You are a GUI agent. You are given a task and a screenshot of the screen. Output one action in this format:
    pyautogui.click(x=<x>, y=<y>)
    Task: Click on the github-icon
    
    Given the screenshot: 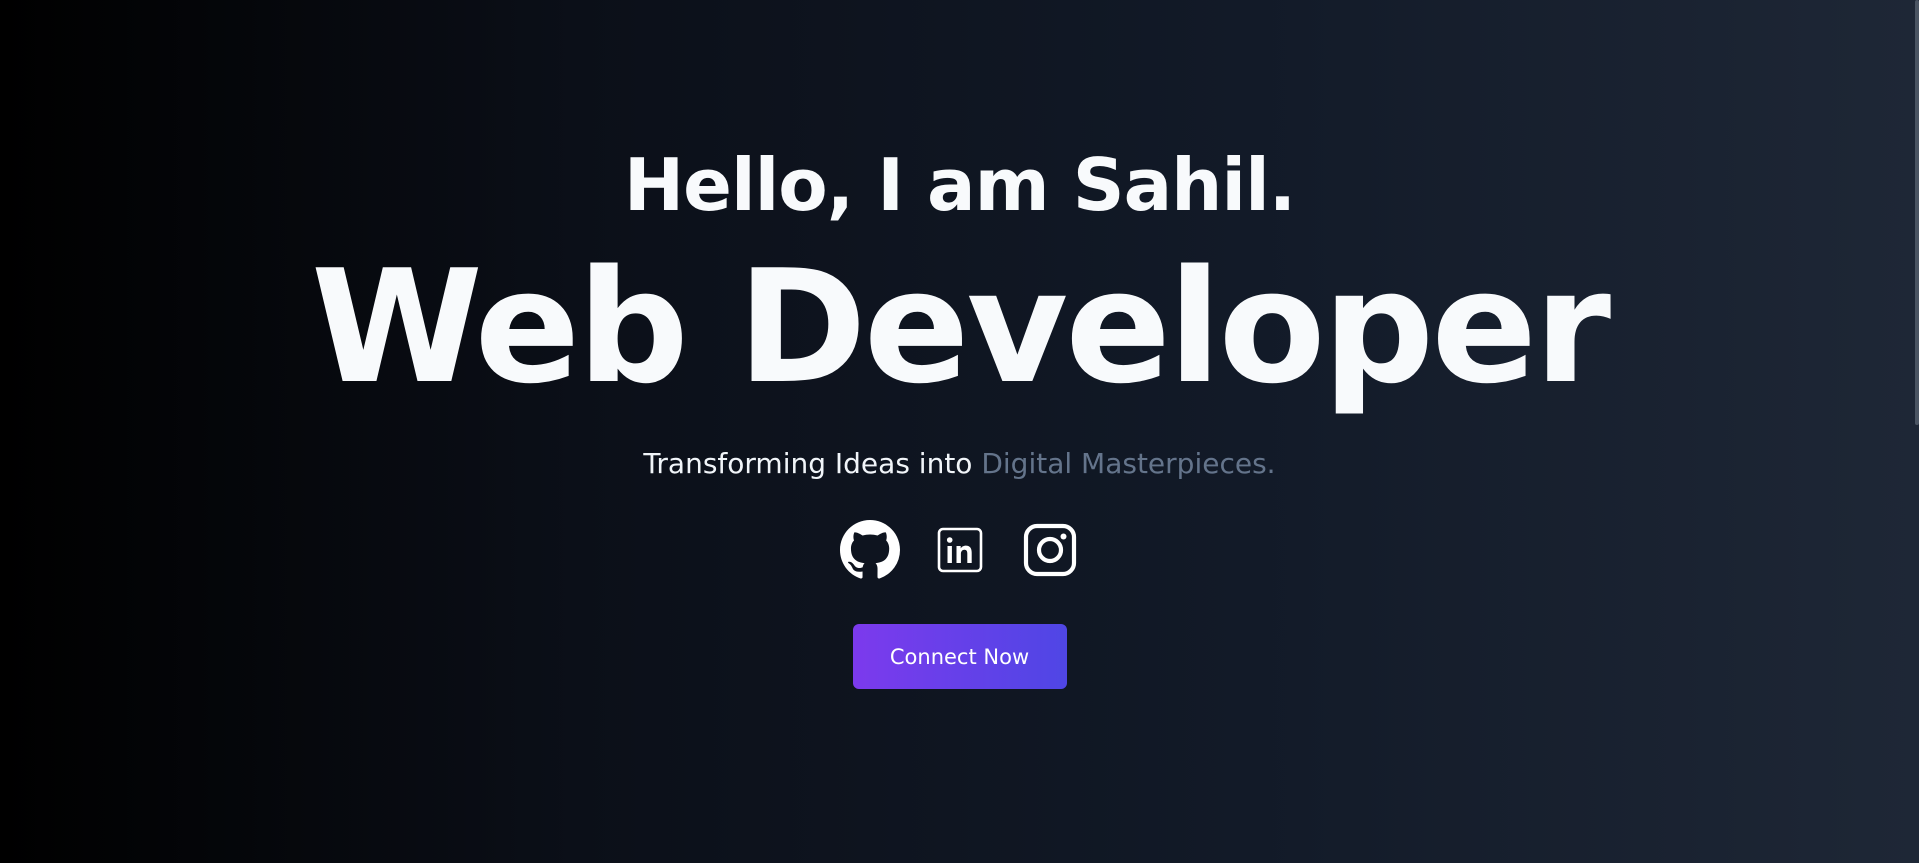 What is the action you would take?
    pyautogui.click(x=869, y=550)
    